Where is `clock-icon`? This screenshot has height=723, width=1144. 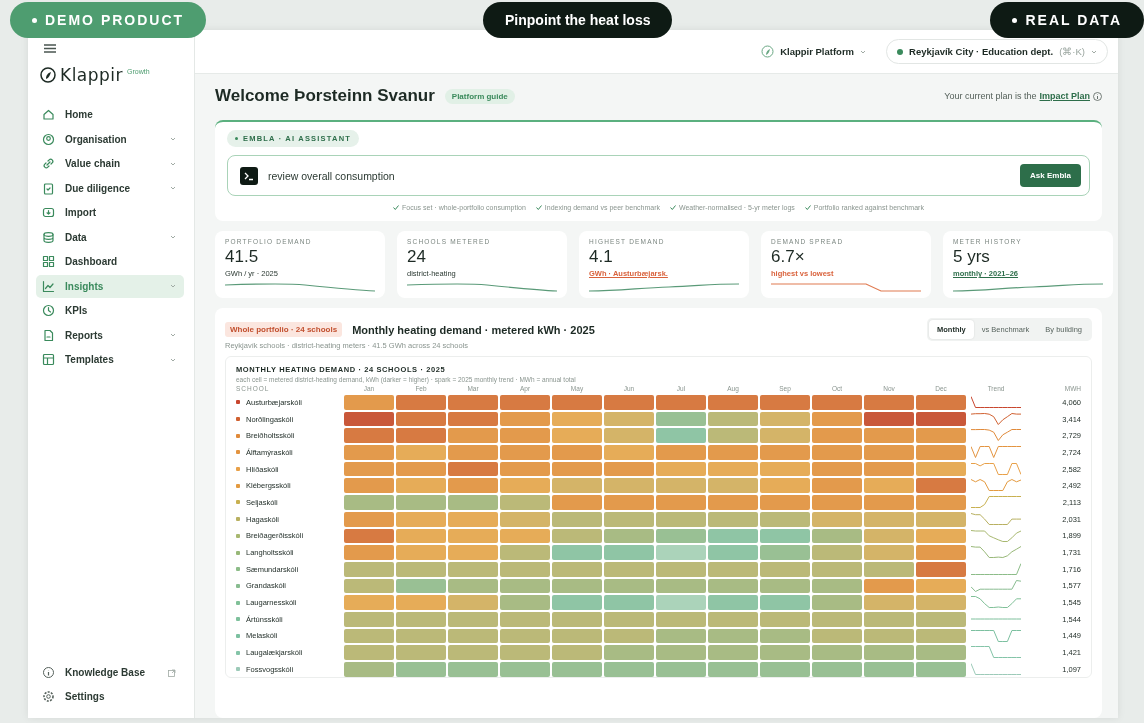
clock-icon is located at coordinates (48, 311).